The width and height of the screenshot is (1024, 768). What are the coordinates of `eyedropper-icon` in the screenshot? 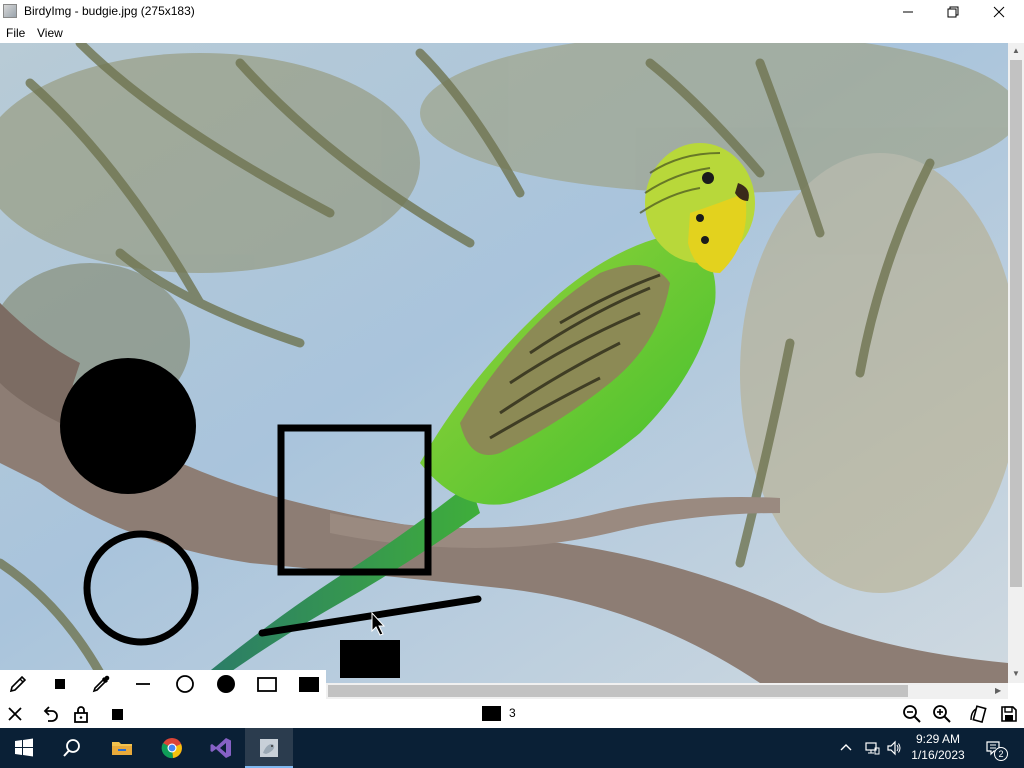 It's located at (101, 684).